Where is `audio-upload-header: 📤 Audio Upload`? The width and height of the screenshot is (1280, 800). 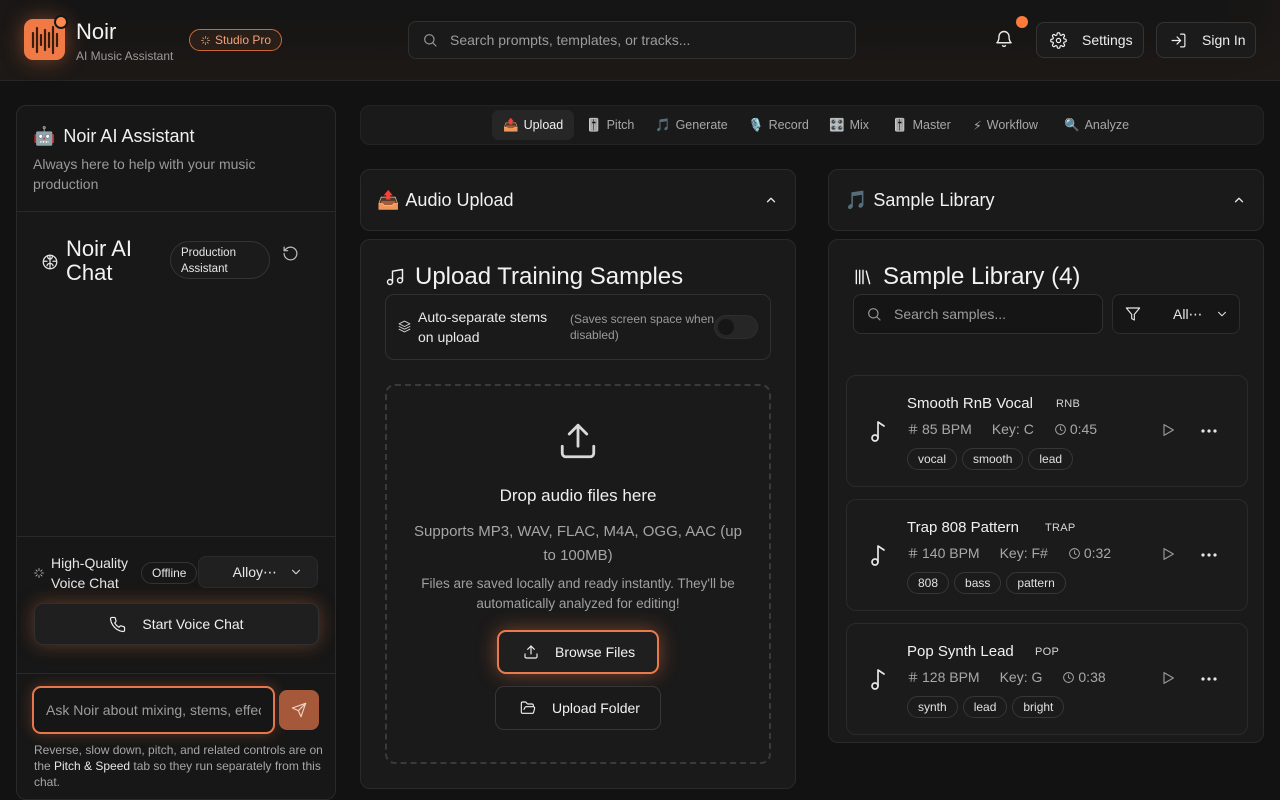 audio-upload-header: 📤 Audio Upload is located at coordinates (578, 200).